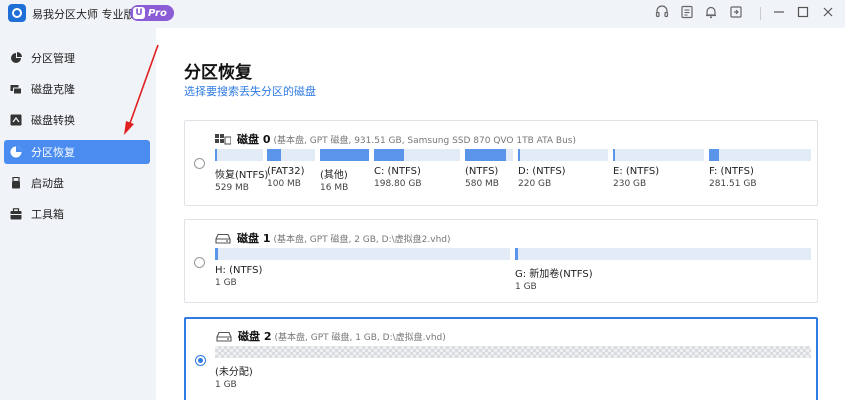 This screenshot has height=400, width=845. What do you see at coordinates (731, 171) in the screenshot?
I see `partition-name: F: (NTFS)` at bounding box center [731, 171].